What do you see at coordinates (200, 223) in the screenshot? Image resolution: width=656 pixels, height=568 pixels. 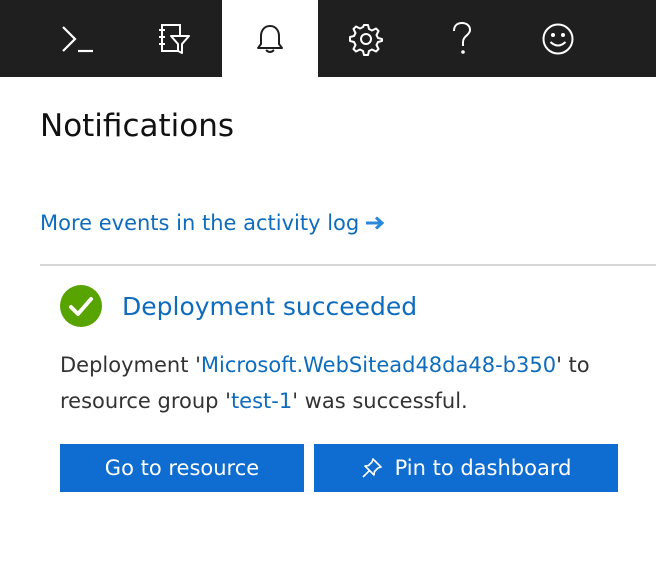 I see `activity-log-link-label: More events in the activity log` at bounding box center [200, 223].